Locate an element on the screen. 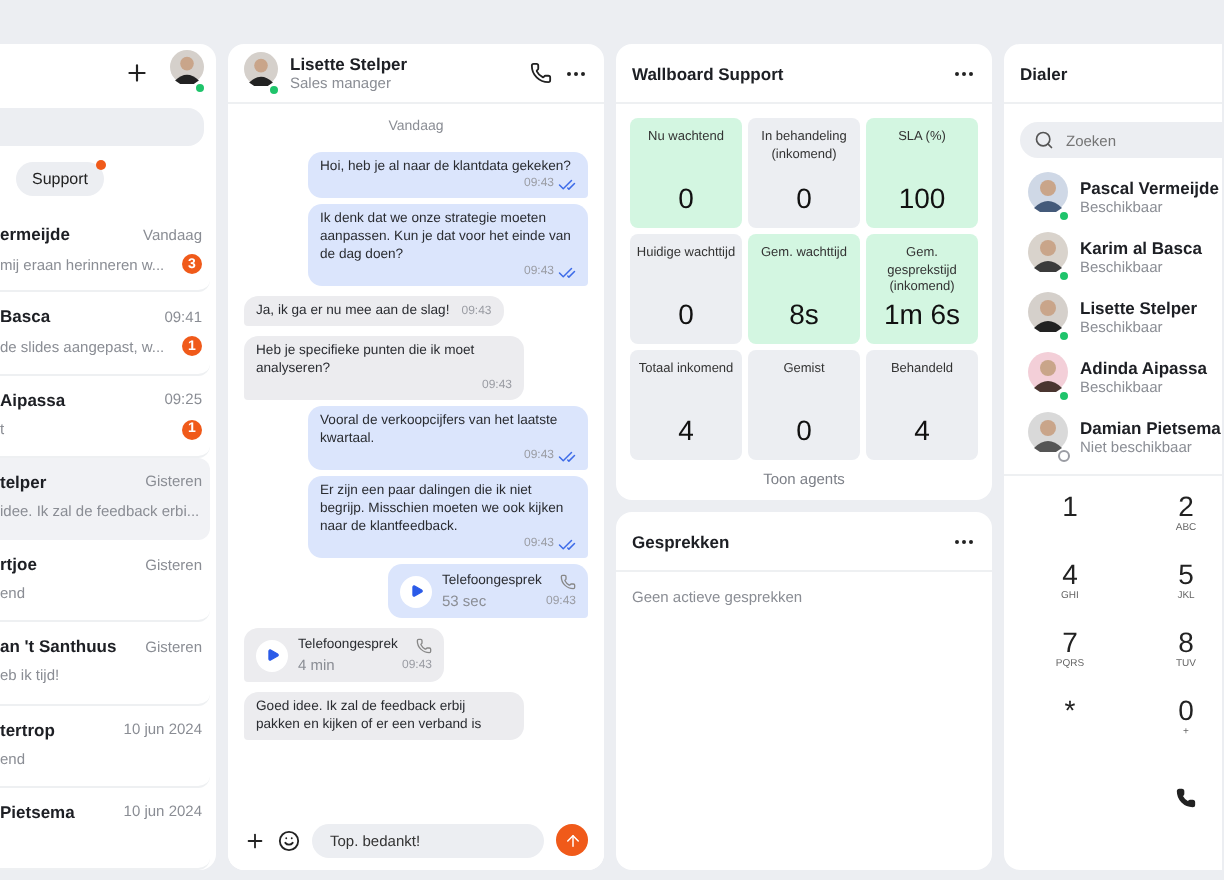  contact-name: Karim al Basca is located at coordinates (1142, 247).